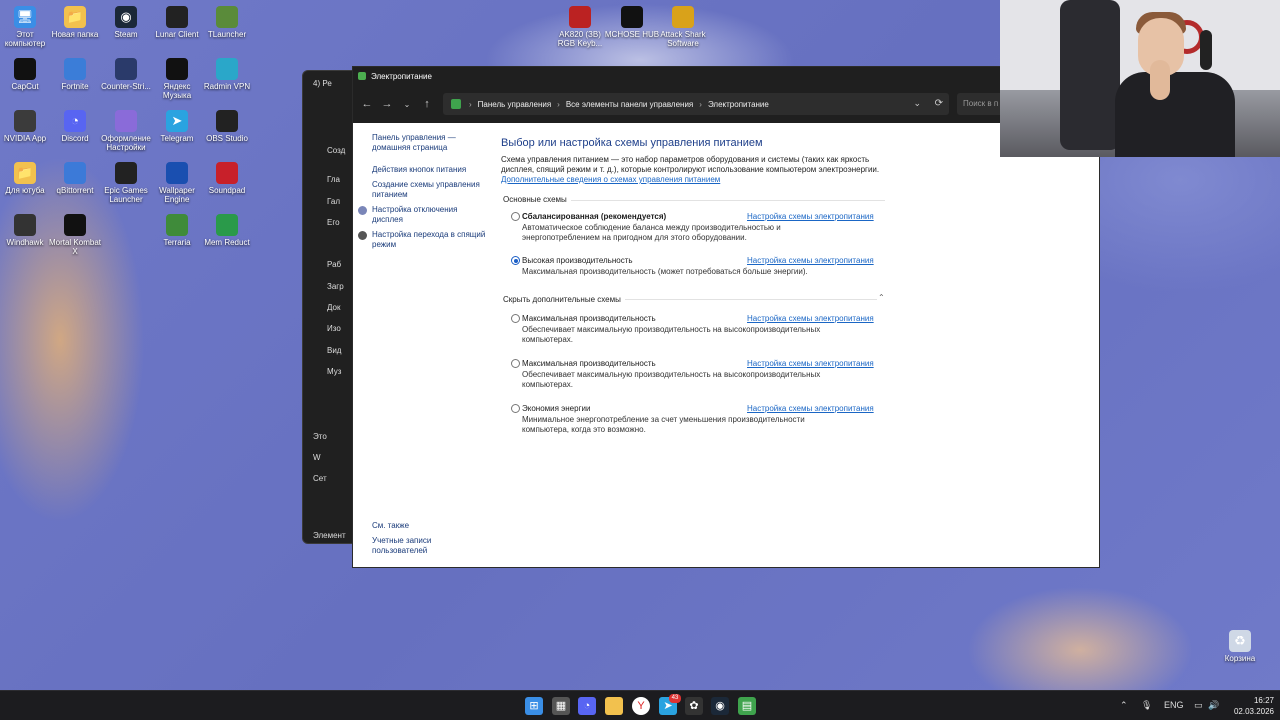 The width and height of the screenshot is (1280, 720). I want to click on soundpad-icon, so click(227, 173).